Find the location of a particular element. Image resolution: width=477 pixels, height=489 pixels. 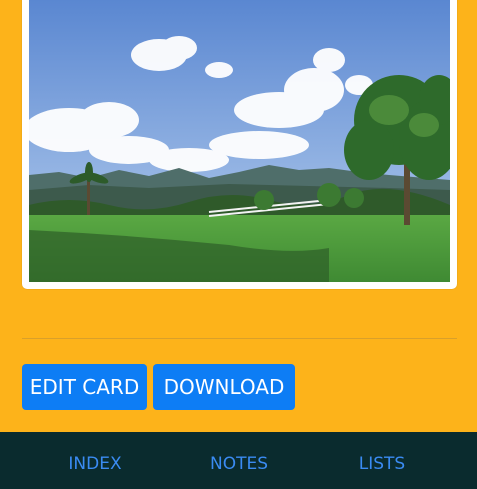

divider is located at coordinates (239, 338).